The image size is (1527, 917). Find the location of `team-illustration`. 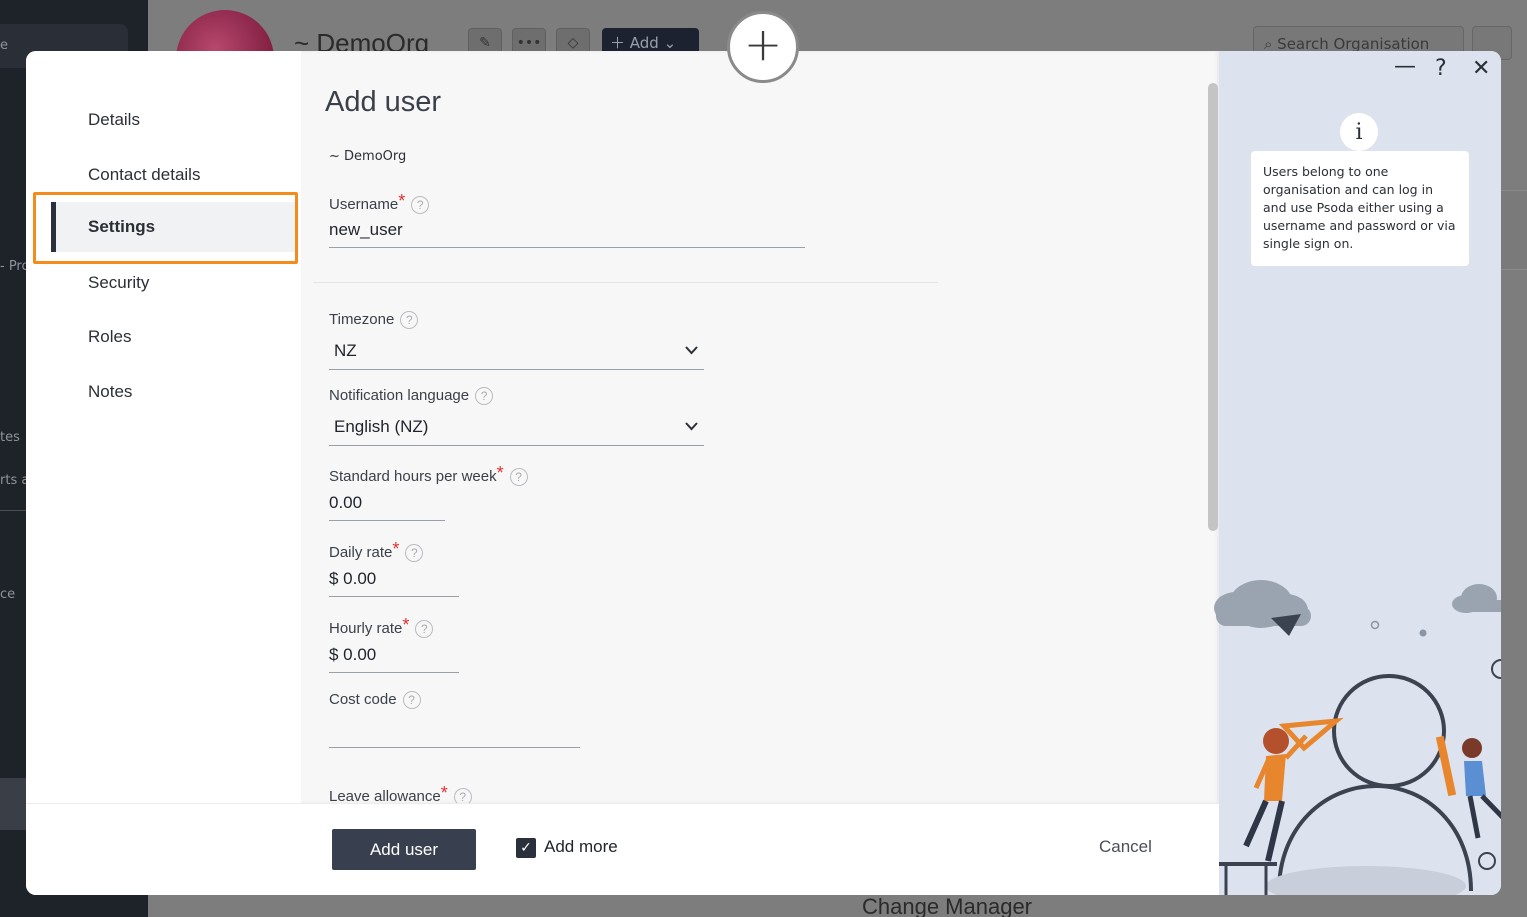

team-illustration is located at coordinates (1357, 737).